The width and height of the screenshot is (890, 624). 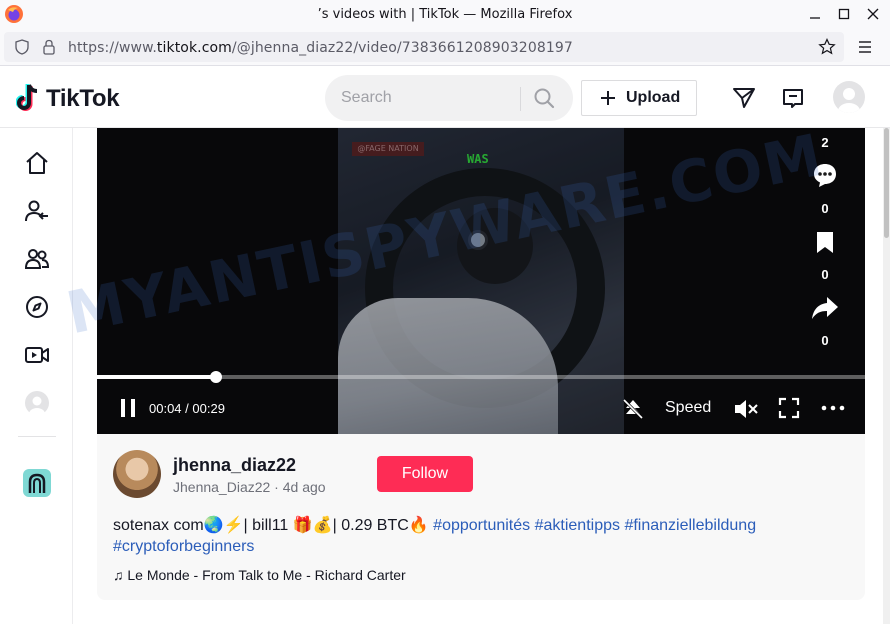 I want to click on pause-icon, so click(x=128, y=408).